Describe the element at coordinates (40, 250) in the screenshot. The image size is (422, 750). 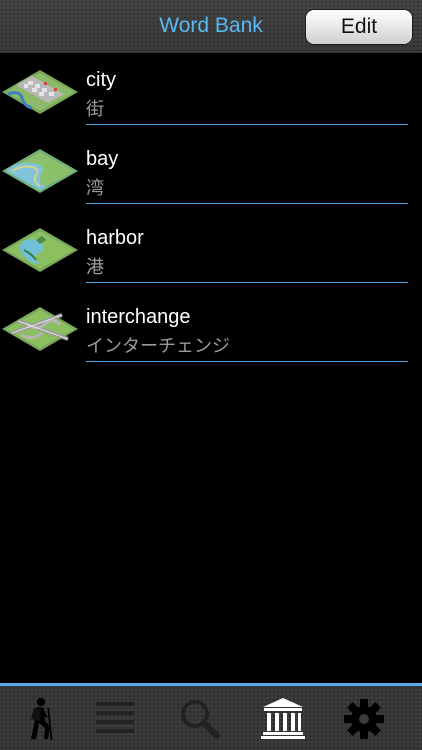
I see `harbor-map-icon` at that location.